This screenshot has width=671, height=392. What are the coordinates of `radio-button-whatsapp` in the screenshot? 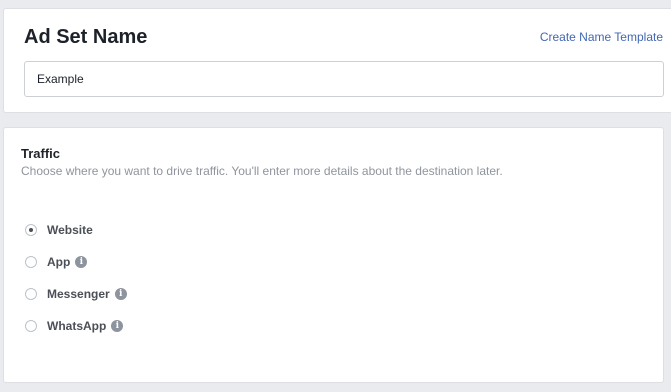 It's located at (31, 326).